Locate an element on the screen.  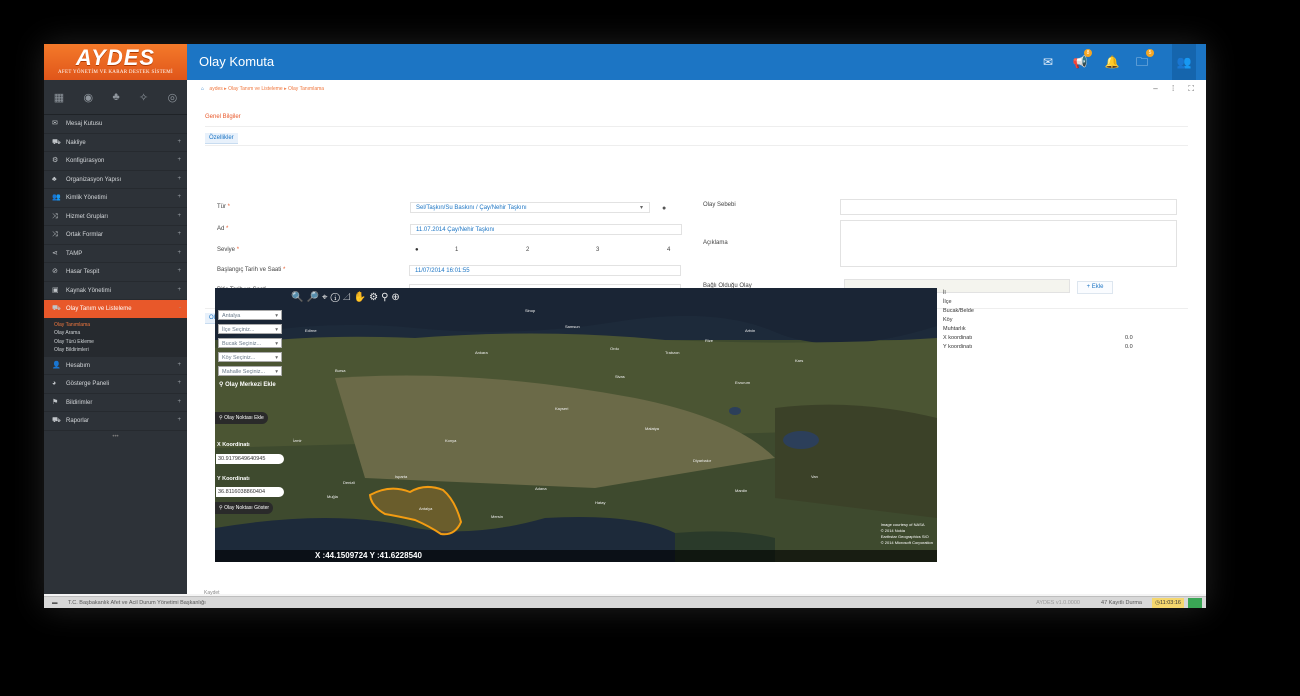
x-coord-label: X Koordinatı is located at coordinates (233, 445).